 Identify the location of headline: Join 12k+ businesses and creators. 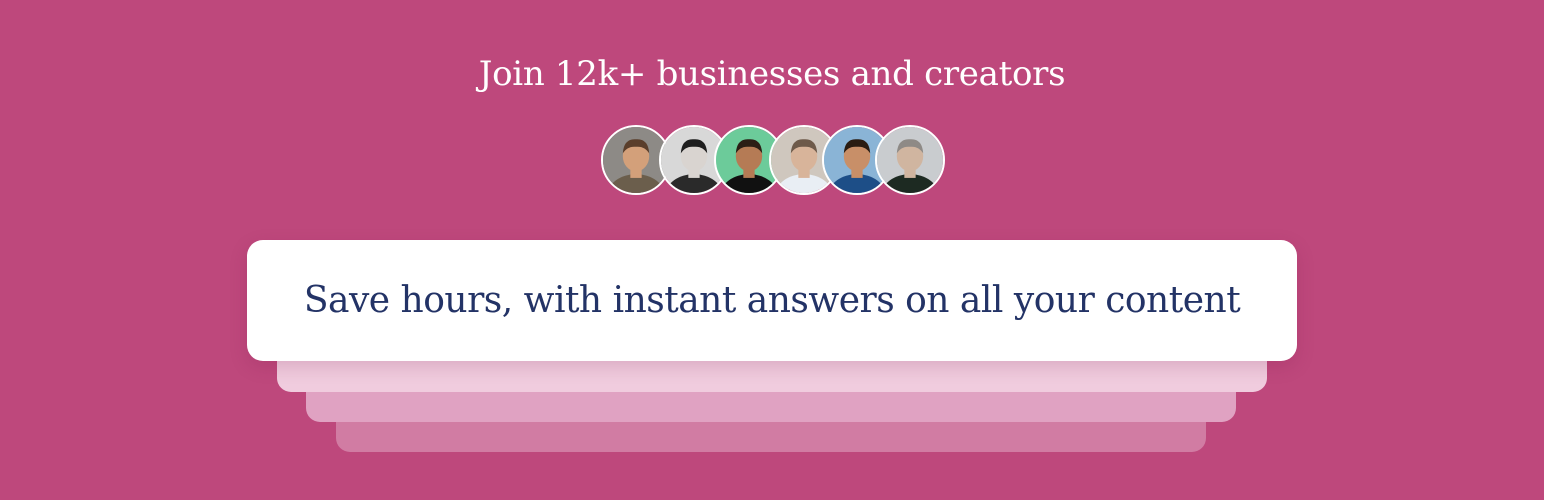
(772, 74).